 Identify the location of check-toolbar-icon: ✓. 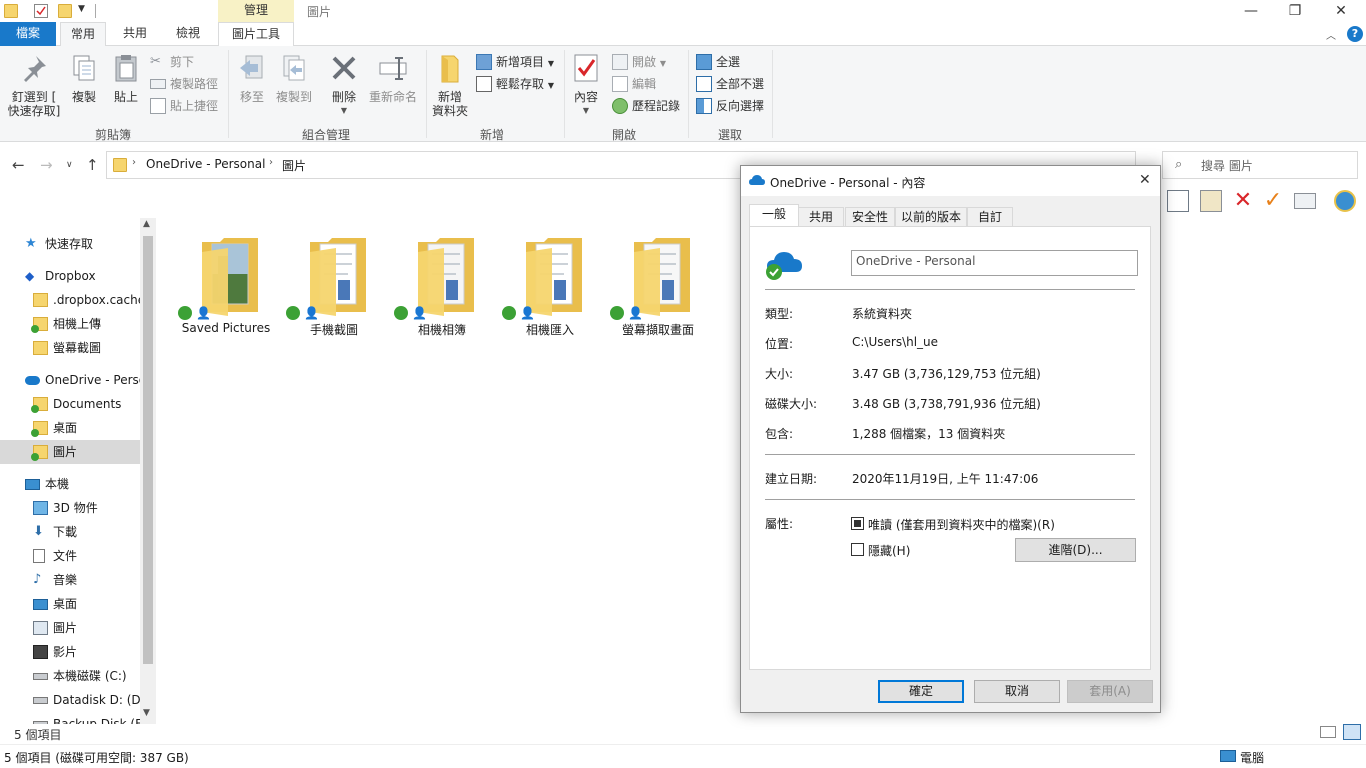
(1273, 201).